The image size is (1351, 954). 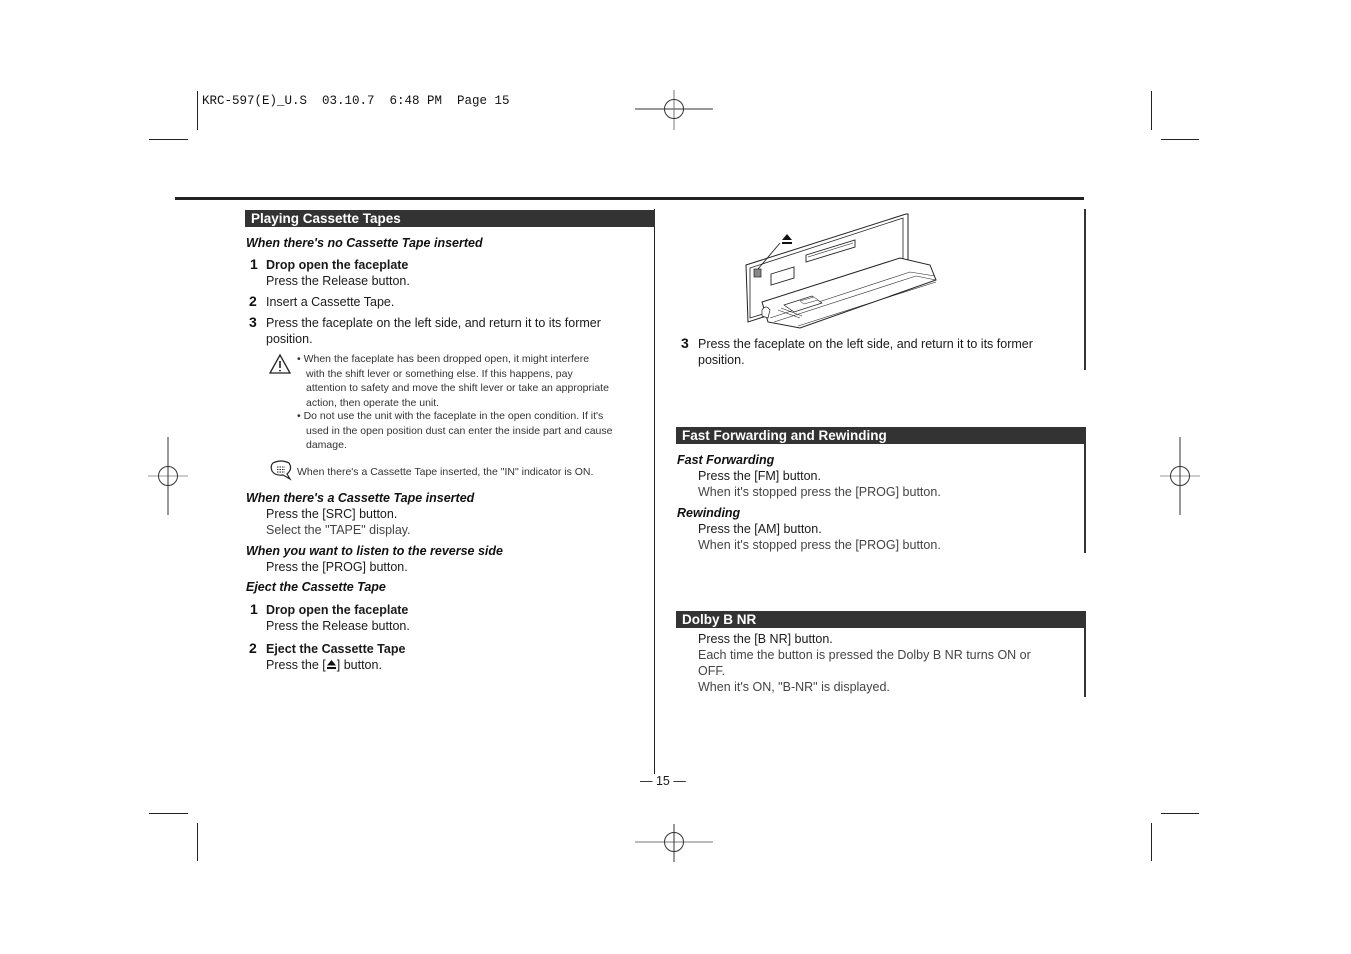 I want to click on instruction-text: OFF., so click(x=712, y=671).